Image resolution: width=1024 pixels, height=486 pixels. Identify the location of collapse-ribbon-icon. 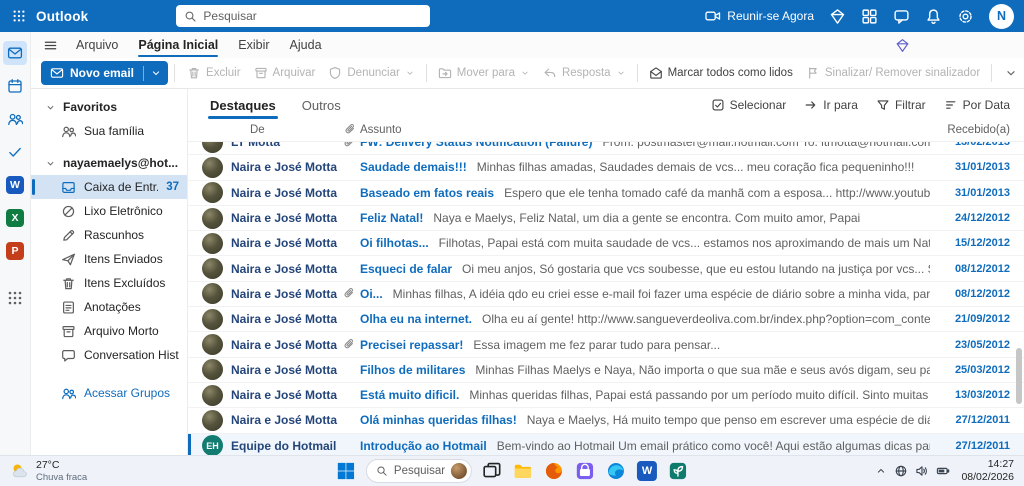
(1011, 73).